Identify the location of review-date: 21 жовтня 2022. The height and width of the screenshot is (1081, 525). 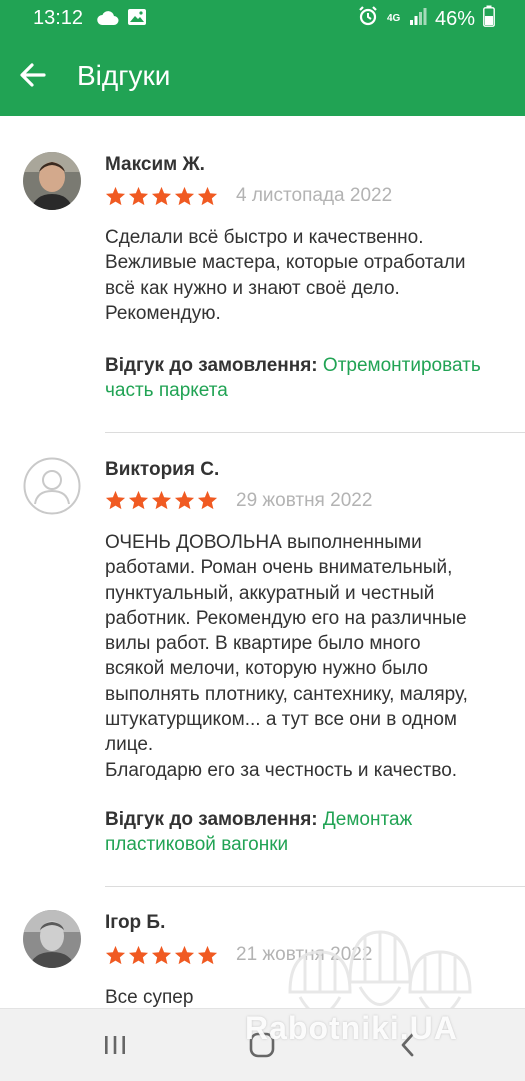
(304, 954).